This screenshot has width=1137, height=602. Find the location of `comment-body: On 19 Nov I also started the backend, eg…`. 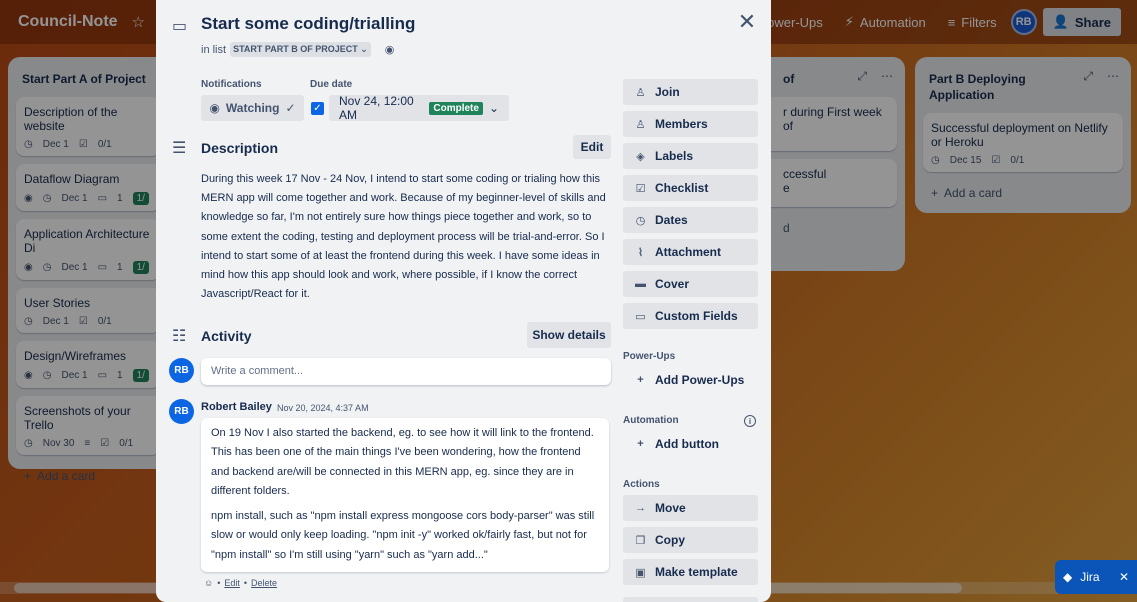

comment-body: On 19 Nov I also started the backend, eg… is located at coordinates (405, 495).